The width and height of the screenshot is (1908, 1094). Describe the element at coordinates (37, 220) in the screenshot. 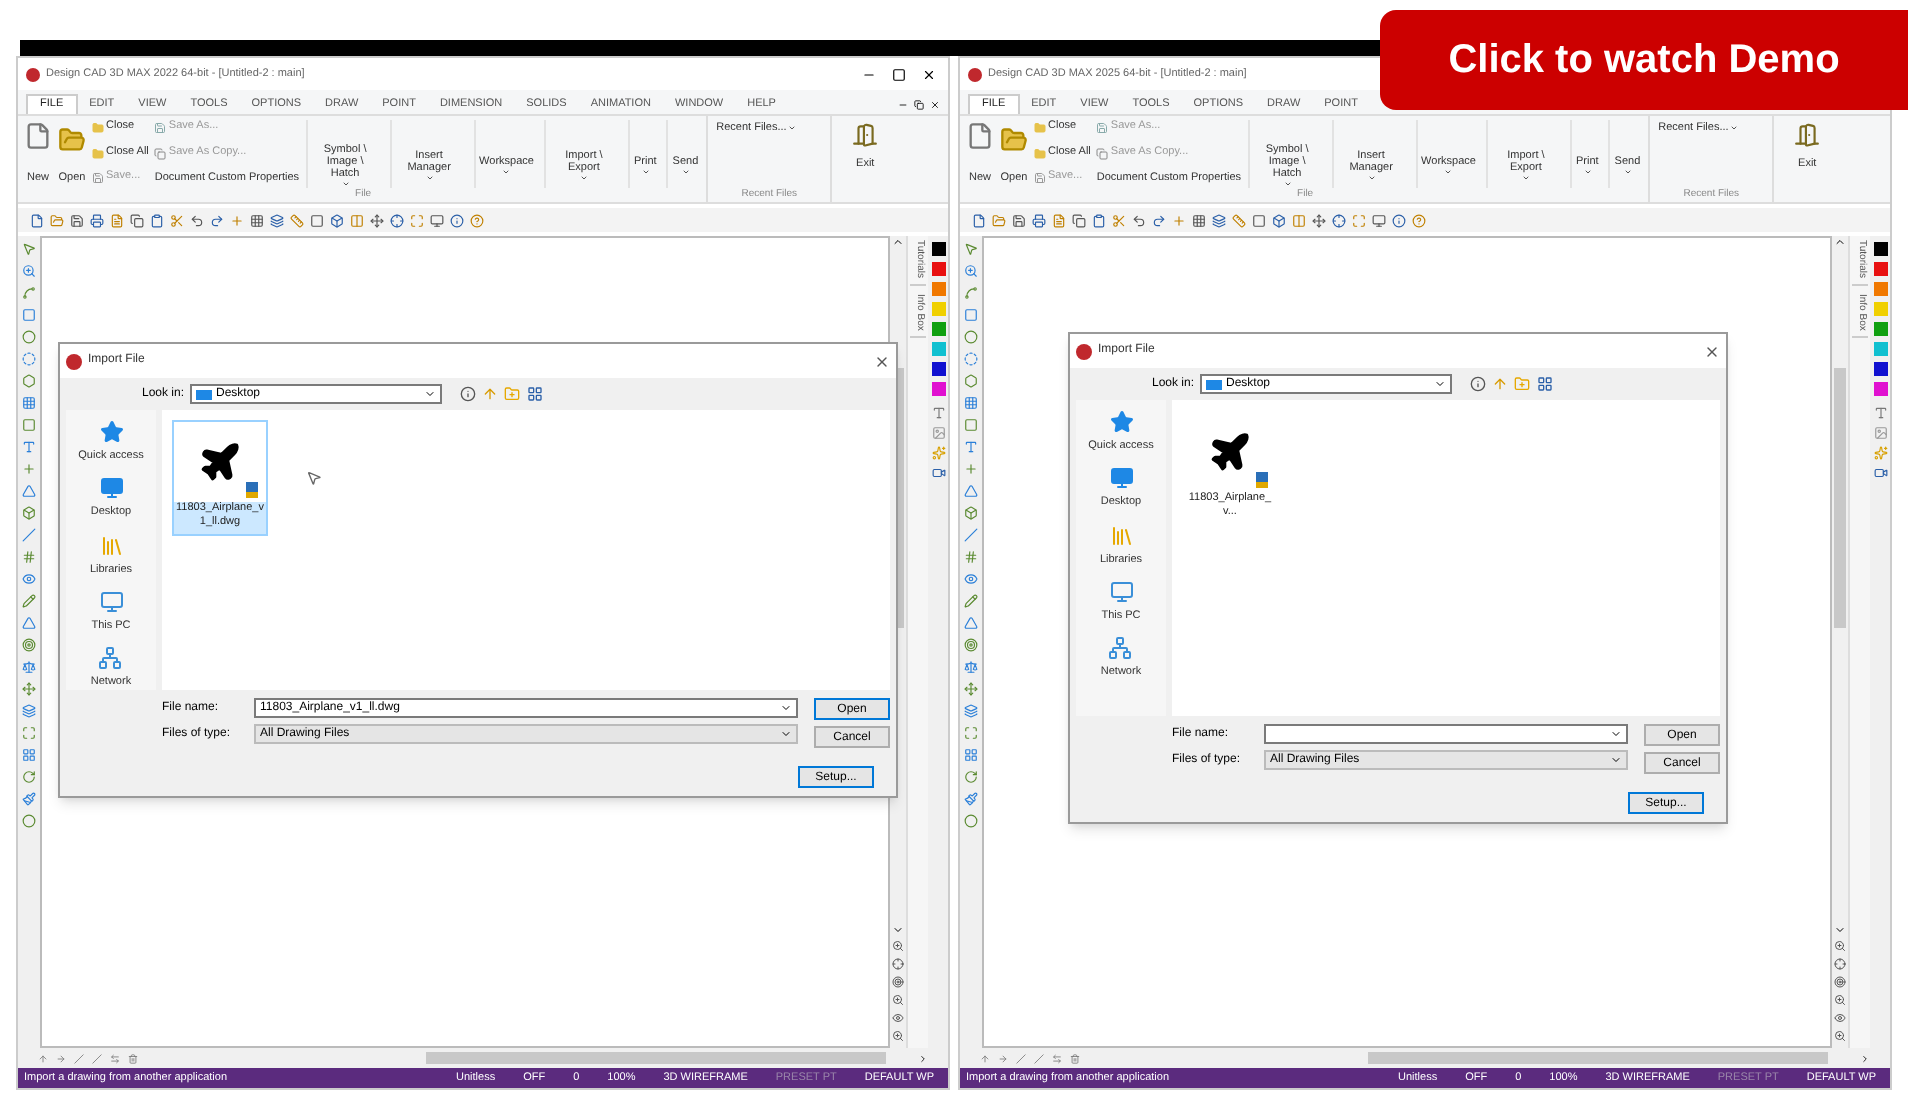

I see `file-icon` at that location.